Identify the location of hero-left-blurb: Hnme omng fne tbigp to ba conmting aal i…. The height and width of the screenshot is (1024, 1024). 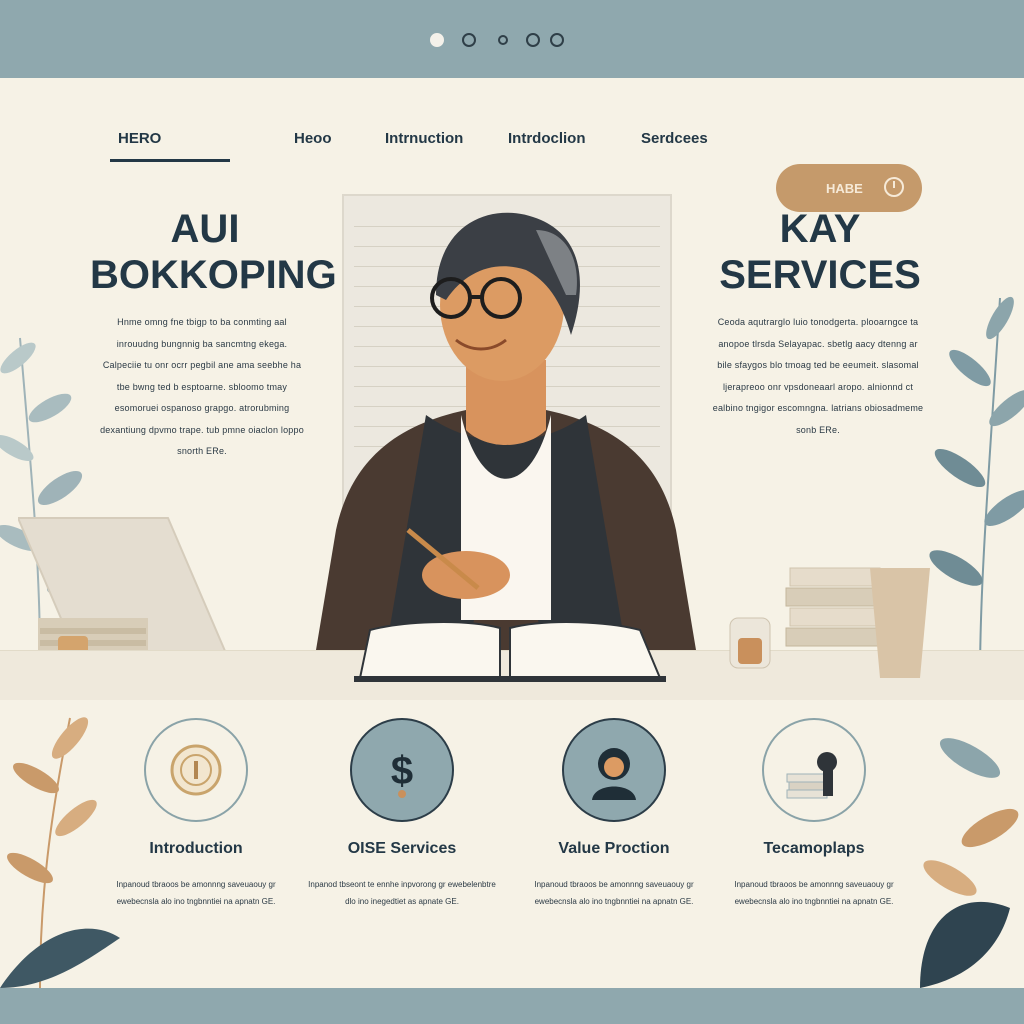
(202, 386).